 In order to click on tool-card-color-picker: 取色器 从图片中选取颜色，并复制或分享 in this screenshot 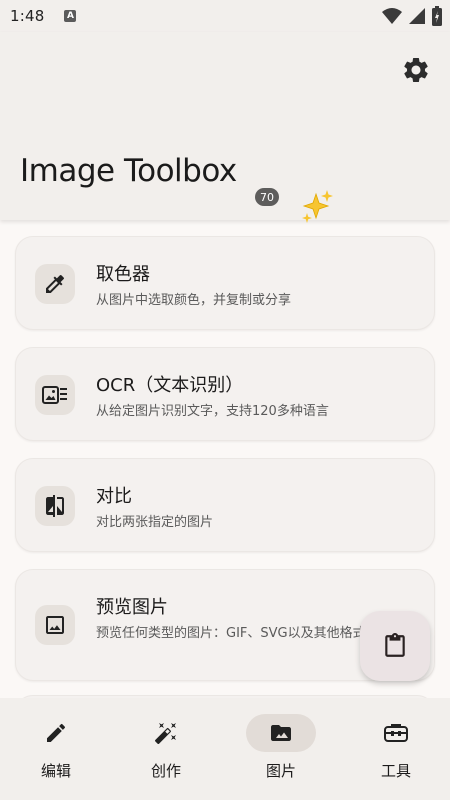, I will do `click(225, 283)`.